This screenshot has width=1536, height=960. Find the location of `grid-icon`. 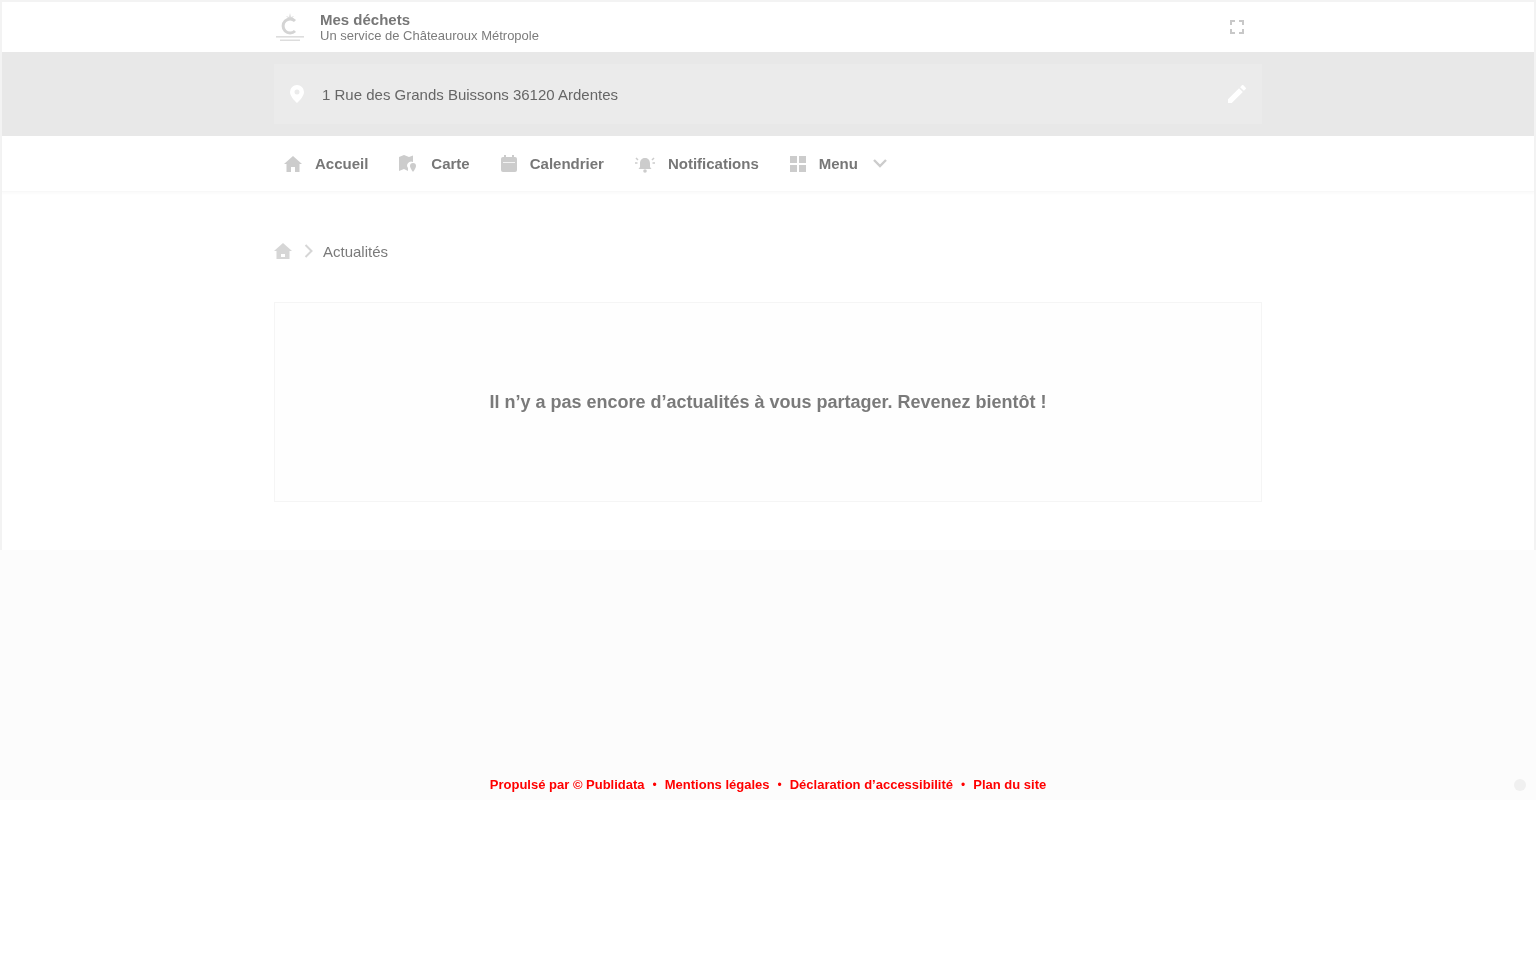

grid-icon is located at coordinates (797, 163).